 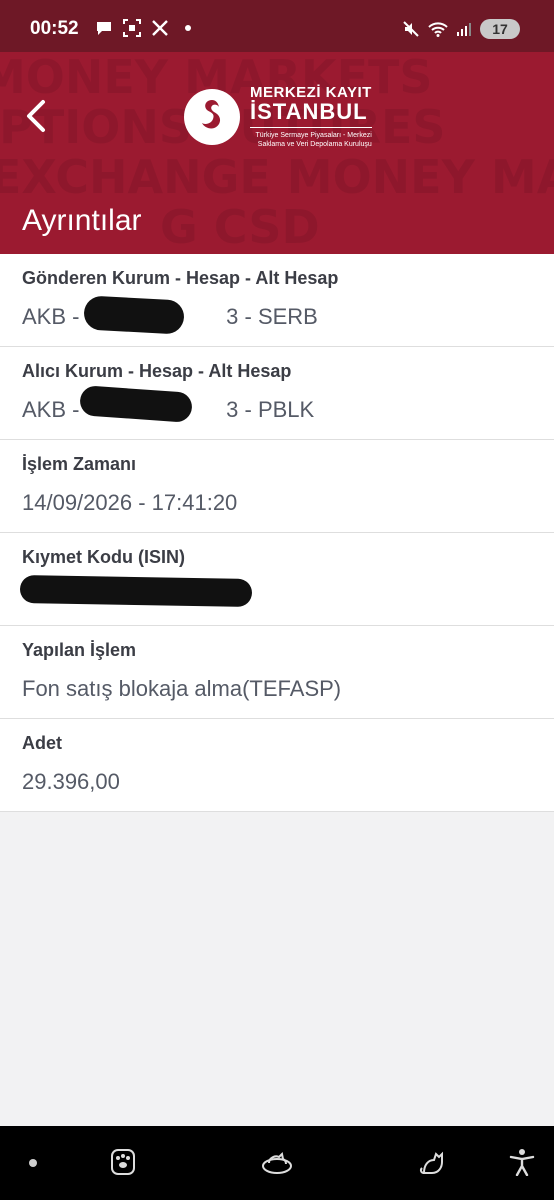 What do you see at coordinates (522, 1162) in the screenshot?
I see `accessibility-icon` at bounding box center [522, 1162].